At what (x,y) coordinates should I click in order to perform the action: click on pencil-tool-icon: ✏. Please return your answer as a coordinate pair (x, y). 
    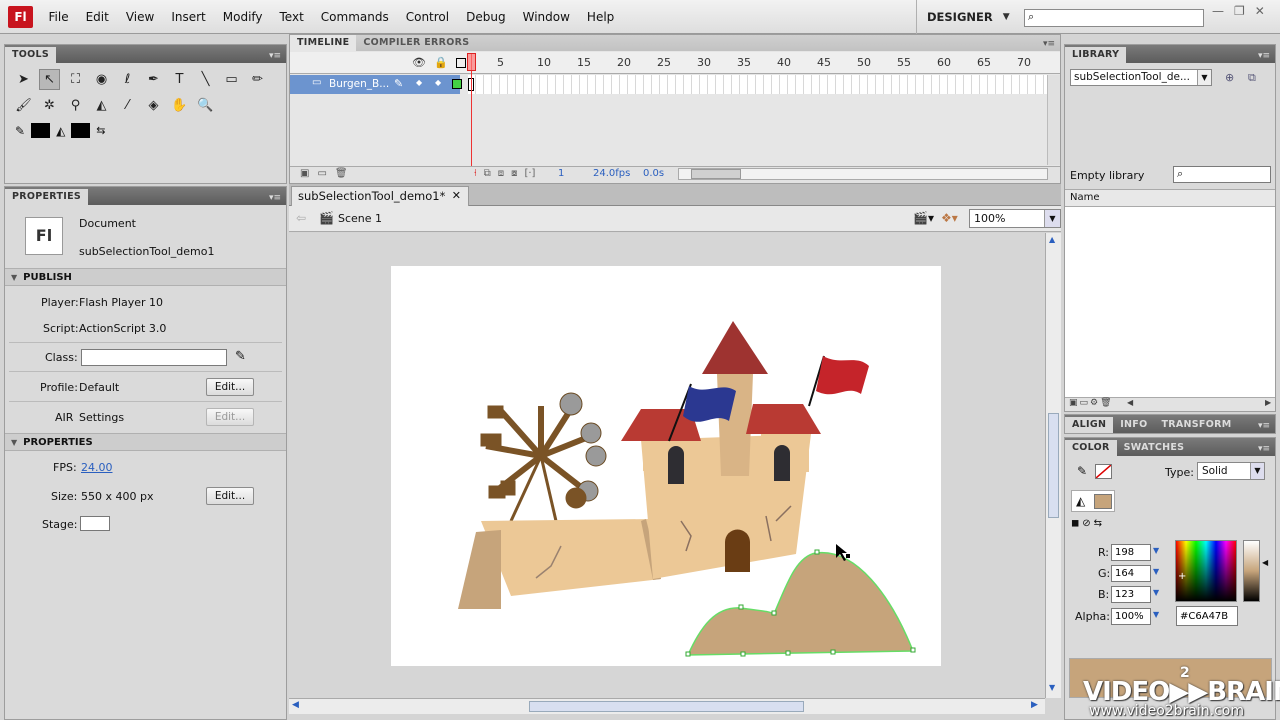
    Looking at the image, I should click on (257, 79).